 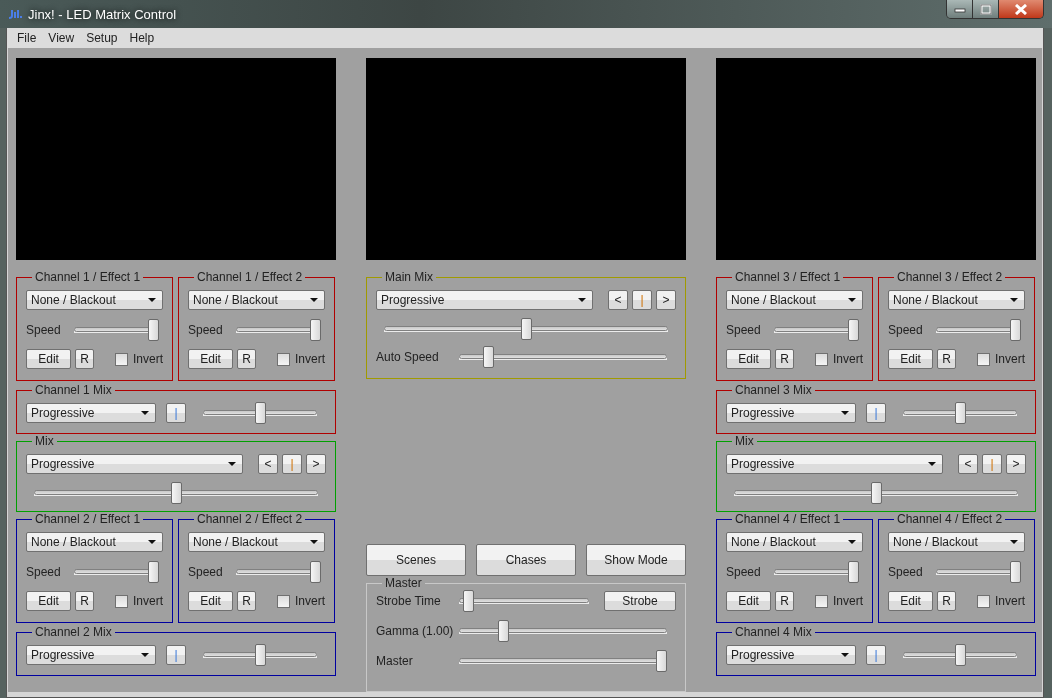 I want to click on strobe-button: Strobe, so click(x=640, y=601).